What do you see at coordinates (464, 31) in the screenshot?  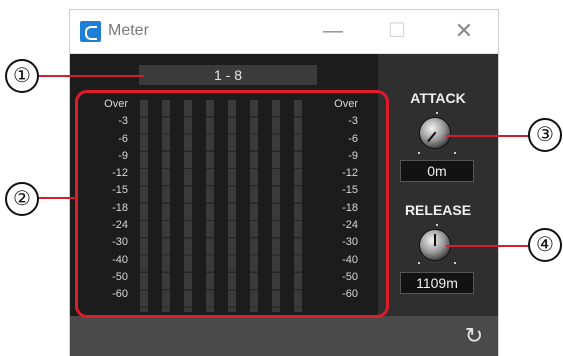 I see `close-button: ✕` at bounding box center [464, 31].